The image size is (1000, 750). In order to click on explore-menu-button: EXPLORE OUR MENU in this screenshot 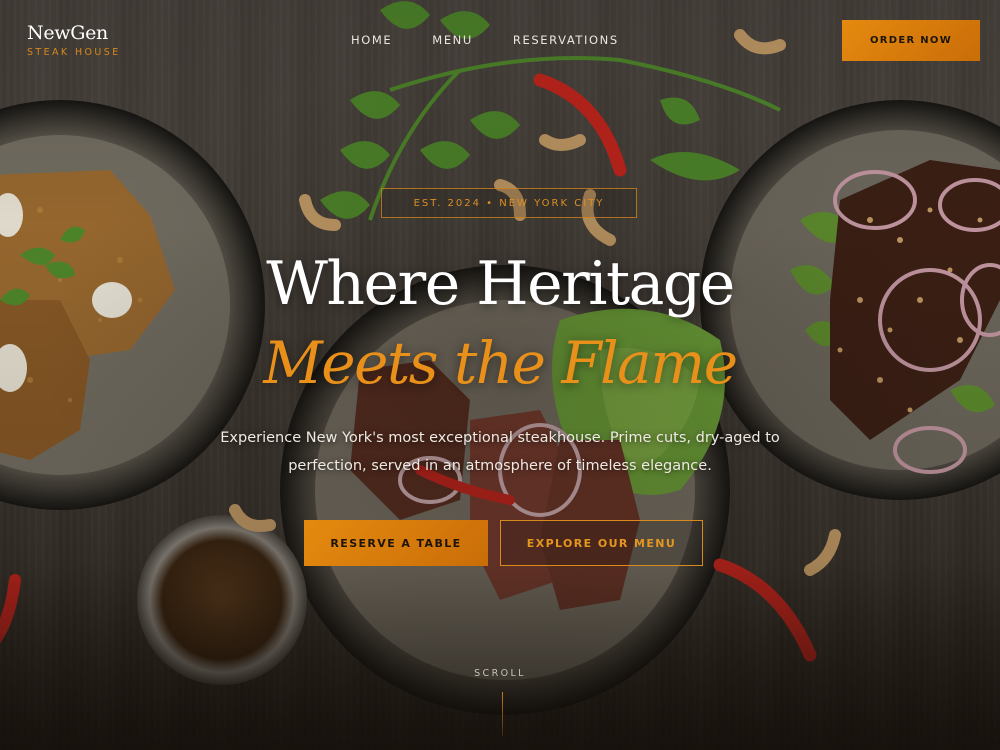, I will do `click(601, 543)`.